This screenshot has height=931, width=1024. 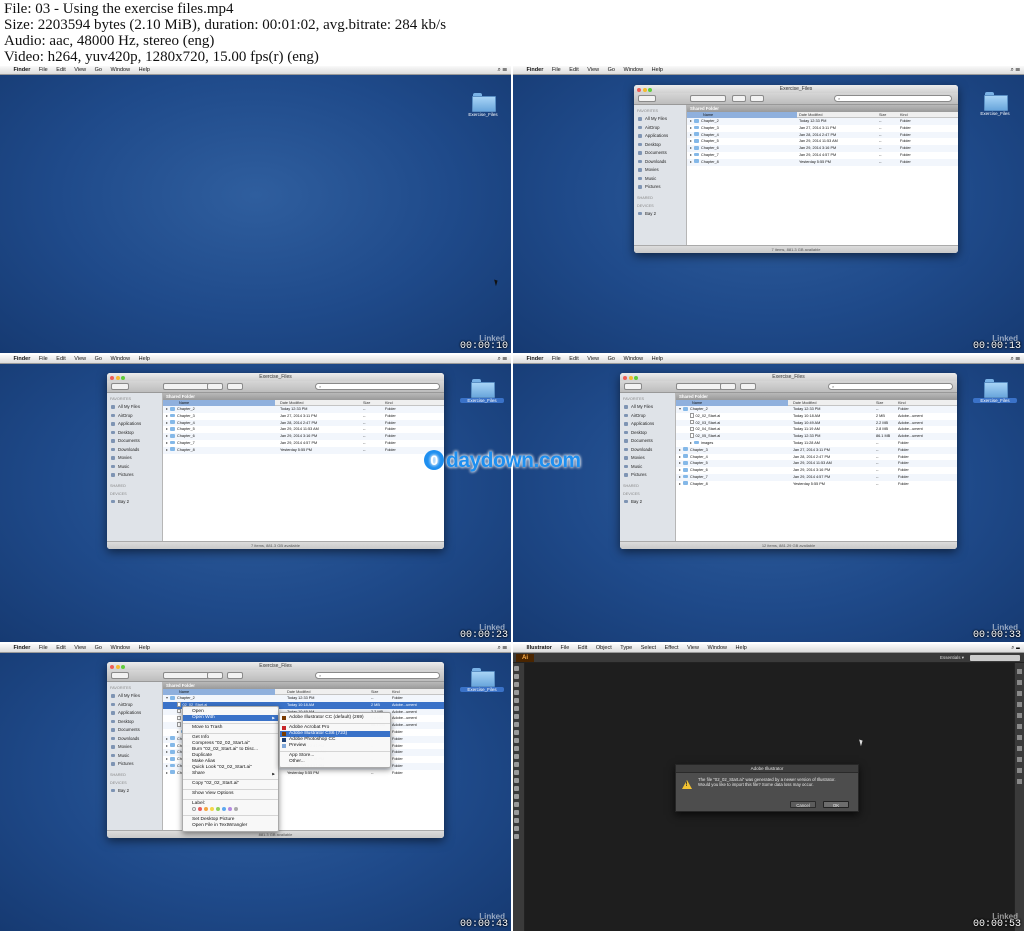 I want to click on shape-builder-tool-icon, so click(x=516, y=764).